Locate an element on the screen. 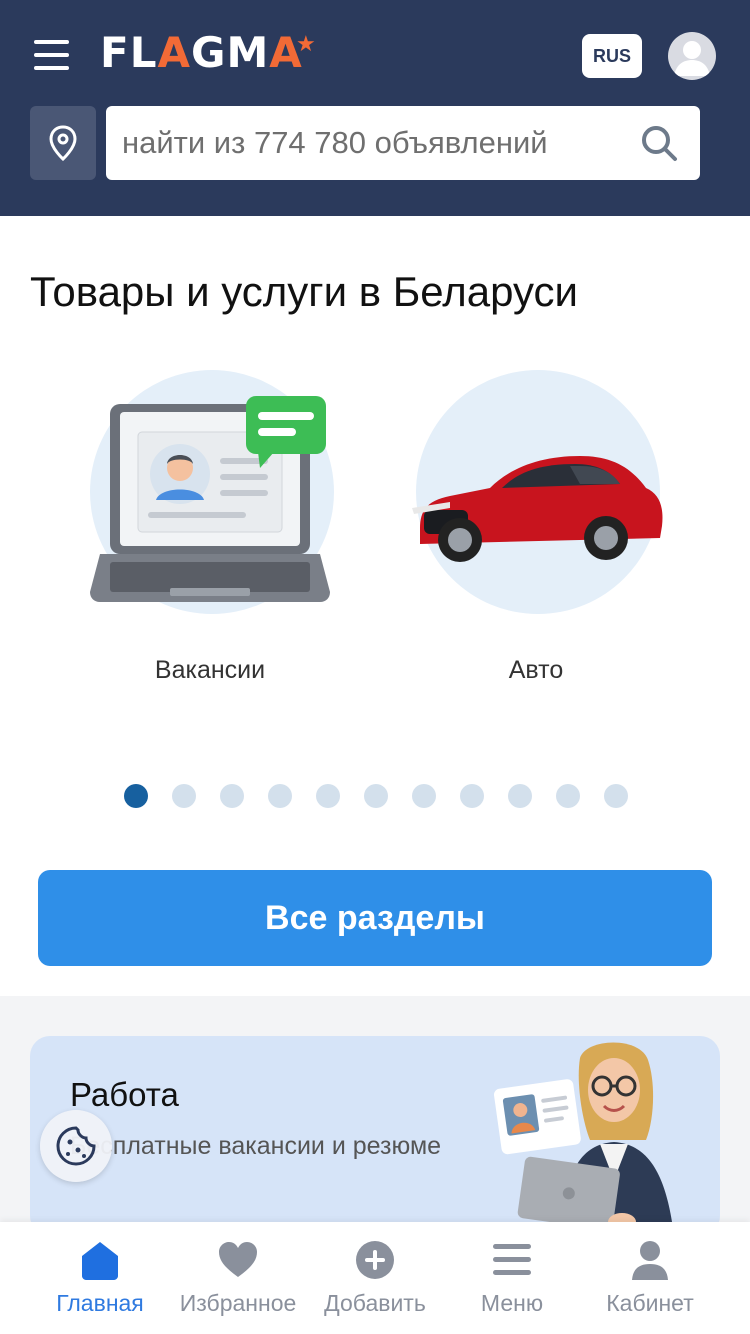 This screenshot has width=750, height=1334. search-box is located at coordinates (403, 143).